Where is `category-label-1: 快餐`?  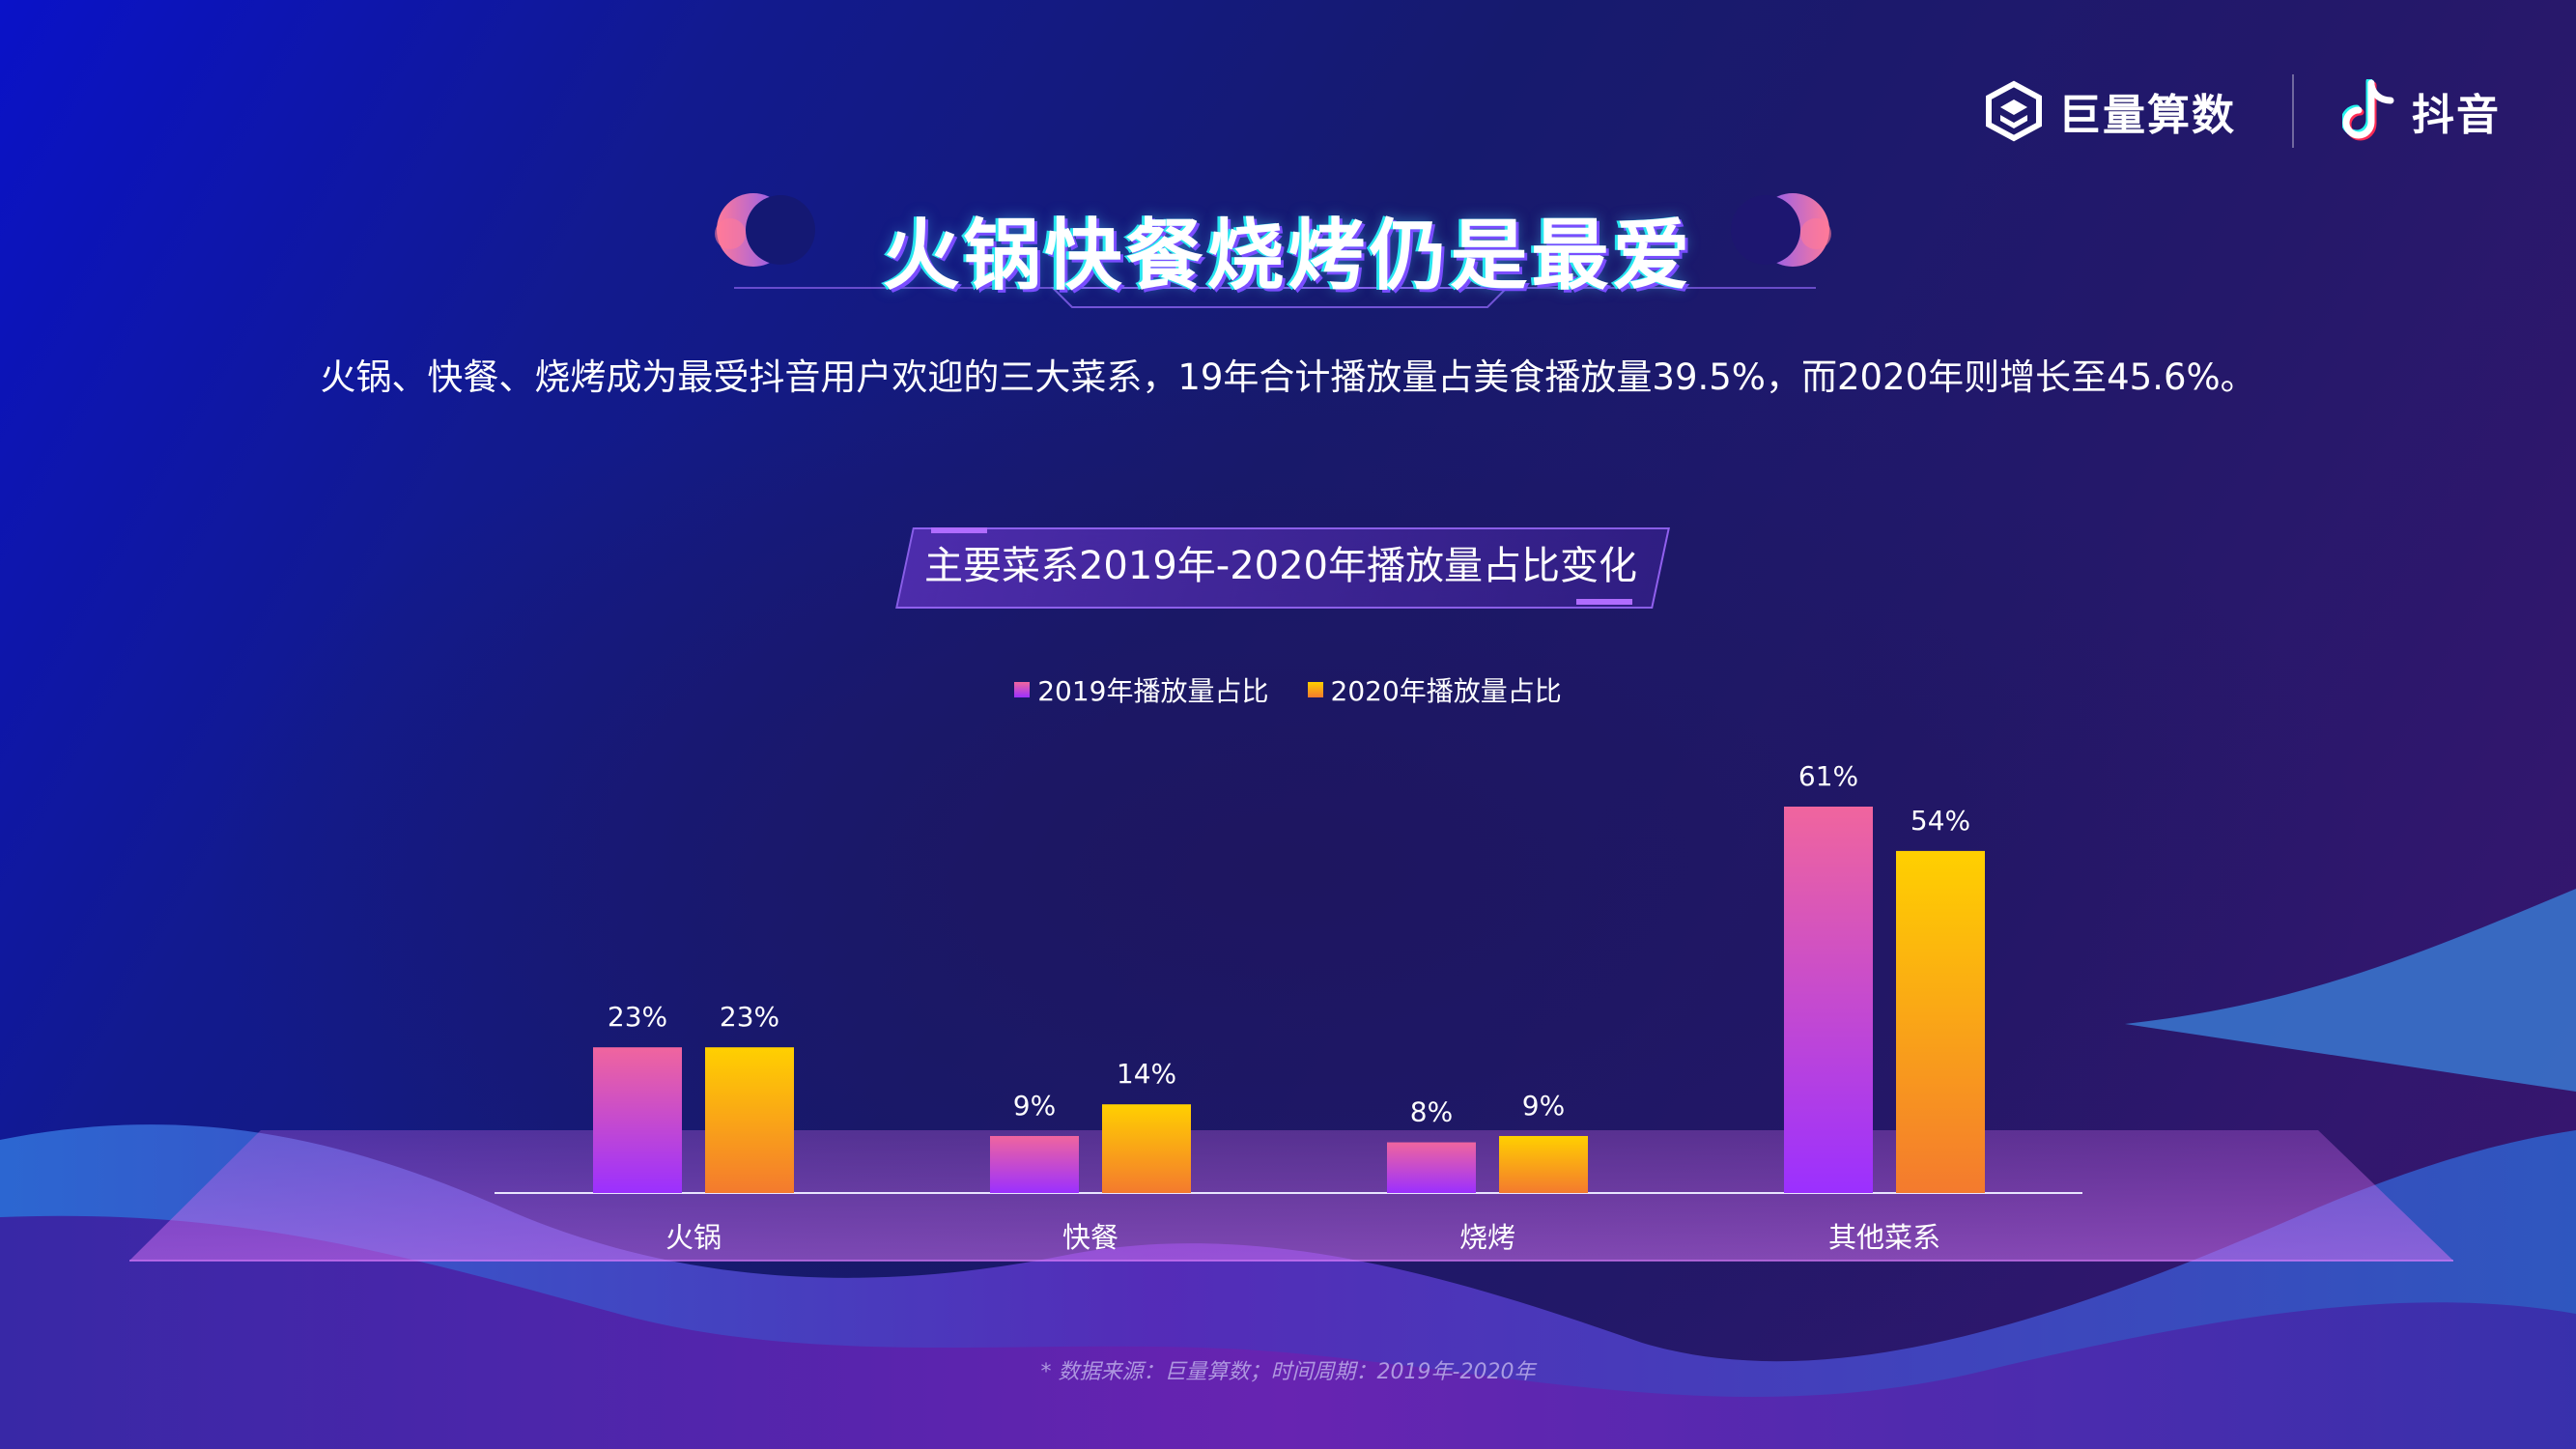
category-label-1: 快餐 is located at coordinates (1090, 1237).